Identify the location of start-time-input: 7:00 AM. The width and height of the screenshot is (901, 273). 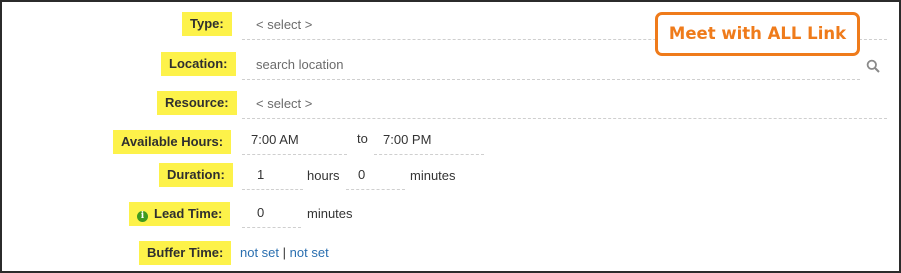
(294, 141).